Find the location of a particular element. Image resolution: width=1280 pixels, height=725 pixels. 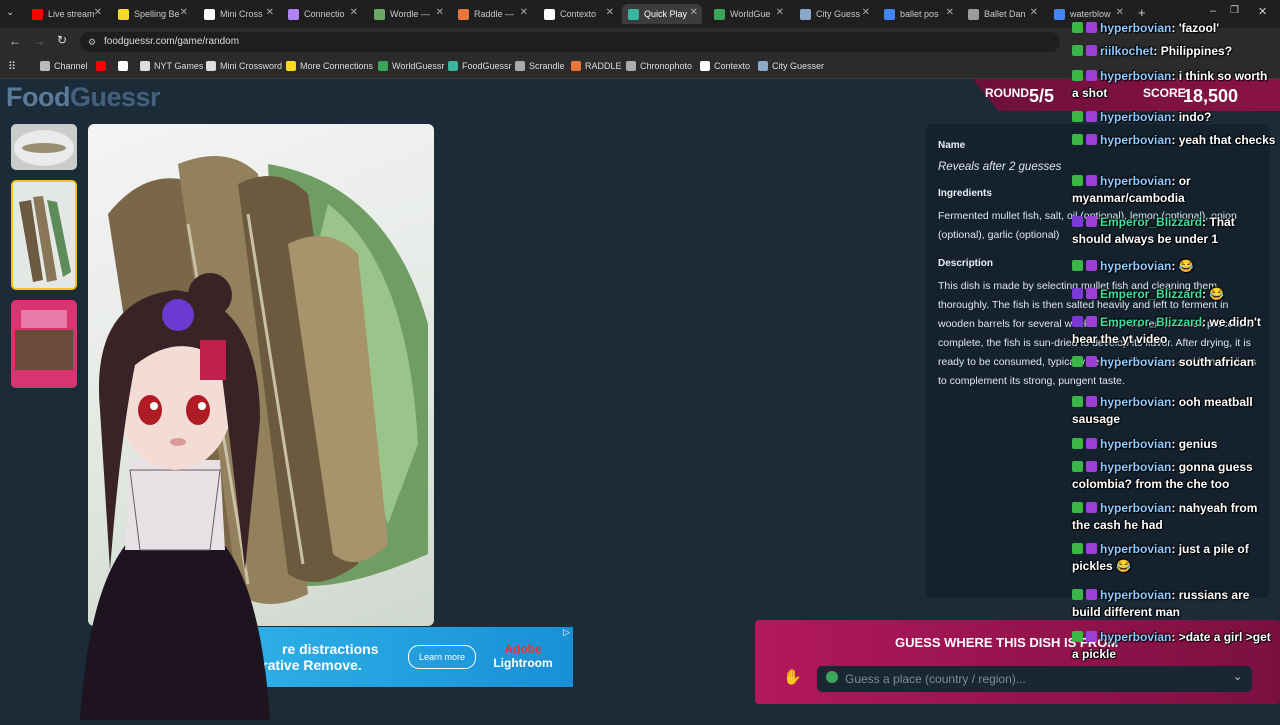

bookmark-label: City Guesser is located at coordinates (798, 66).